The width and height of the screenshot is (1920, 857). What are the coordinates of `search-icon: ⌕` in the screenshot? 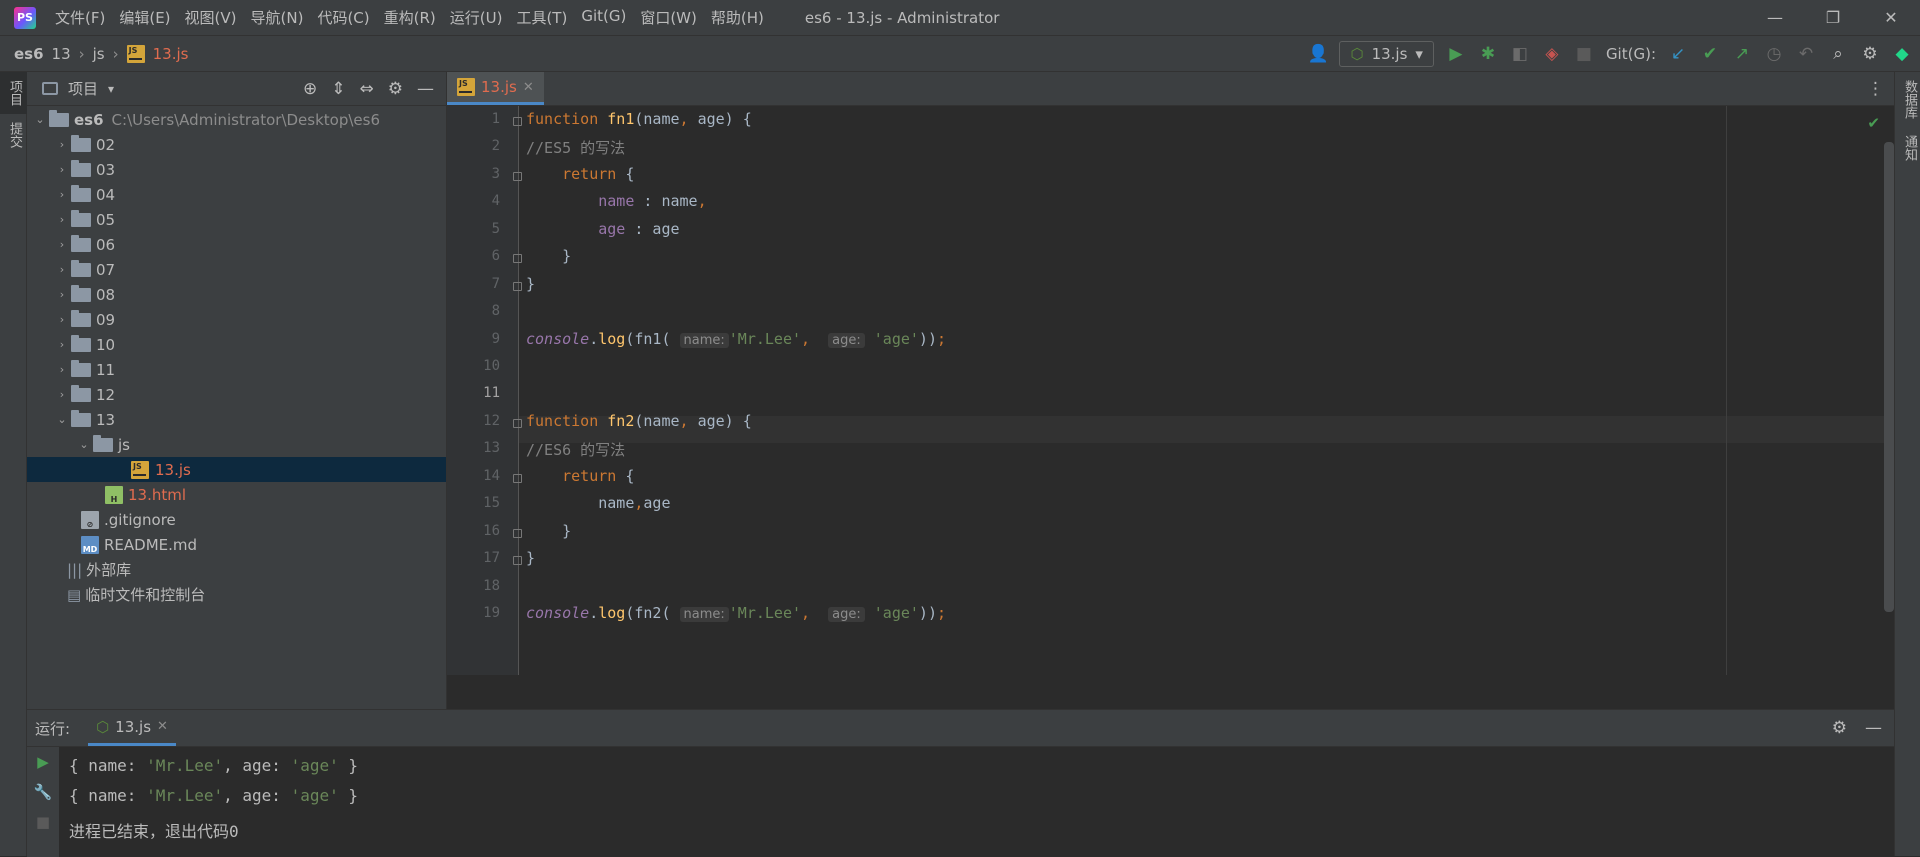 It's located at (1838, 54).